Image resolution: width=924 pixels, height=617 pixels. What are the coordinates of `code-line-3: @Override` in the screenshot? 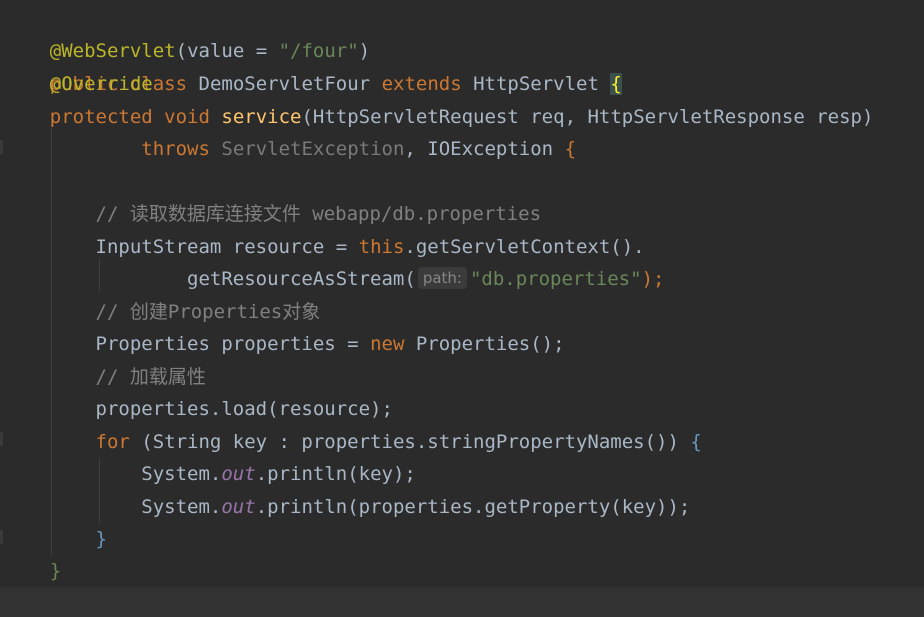 It's located at (78, 84).